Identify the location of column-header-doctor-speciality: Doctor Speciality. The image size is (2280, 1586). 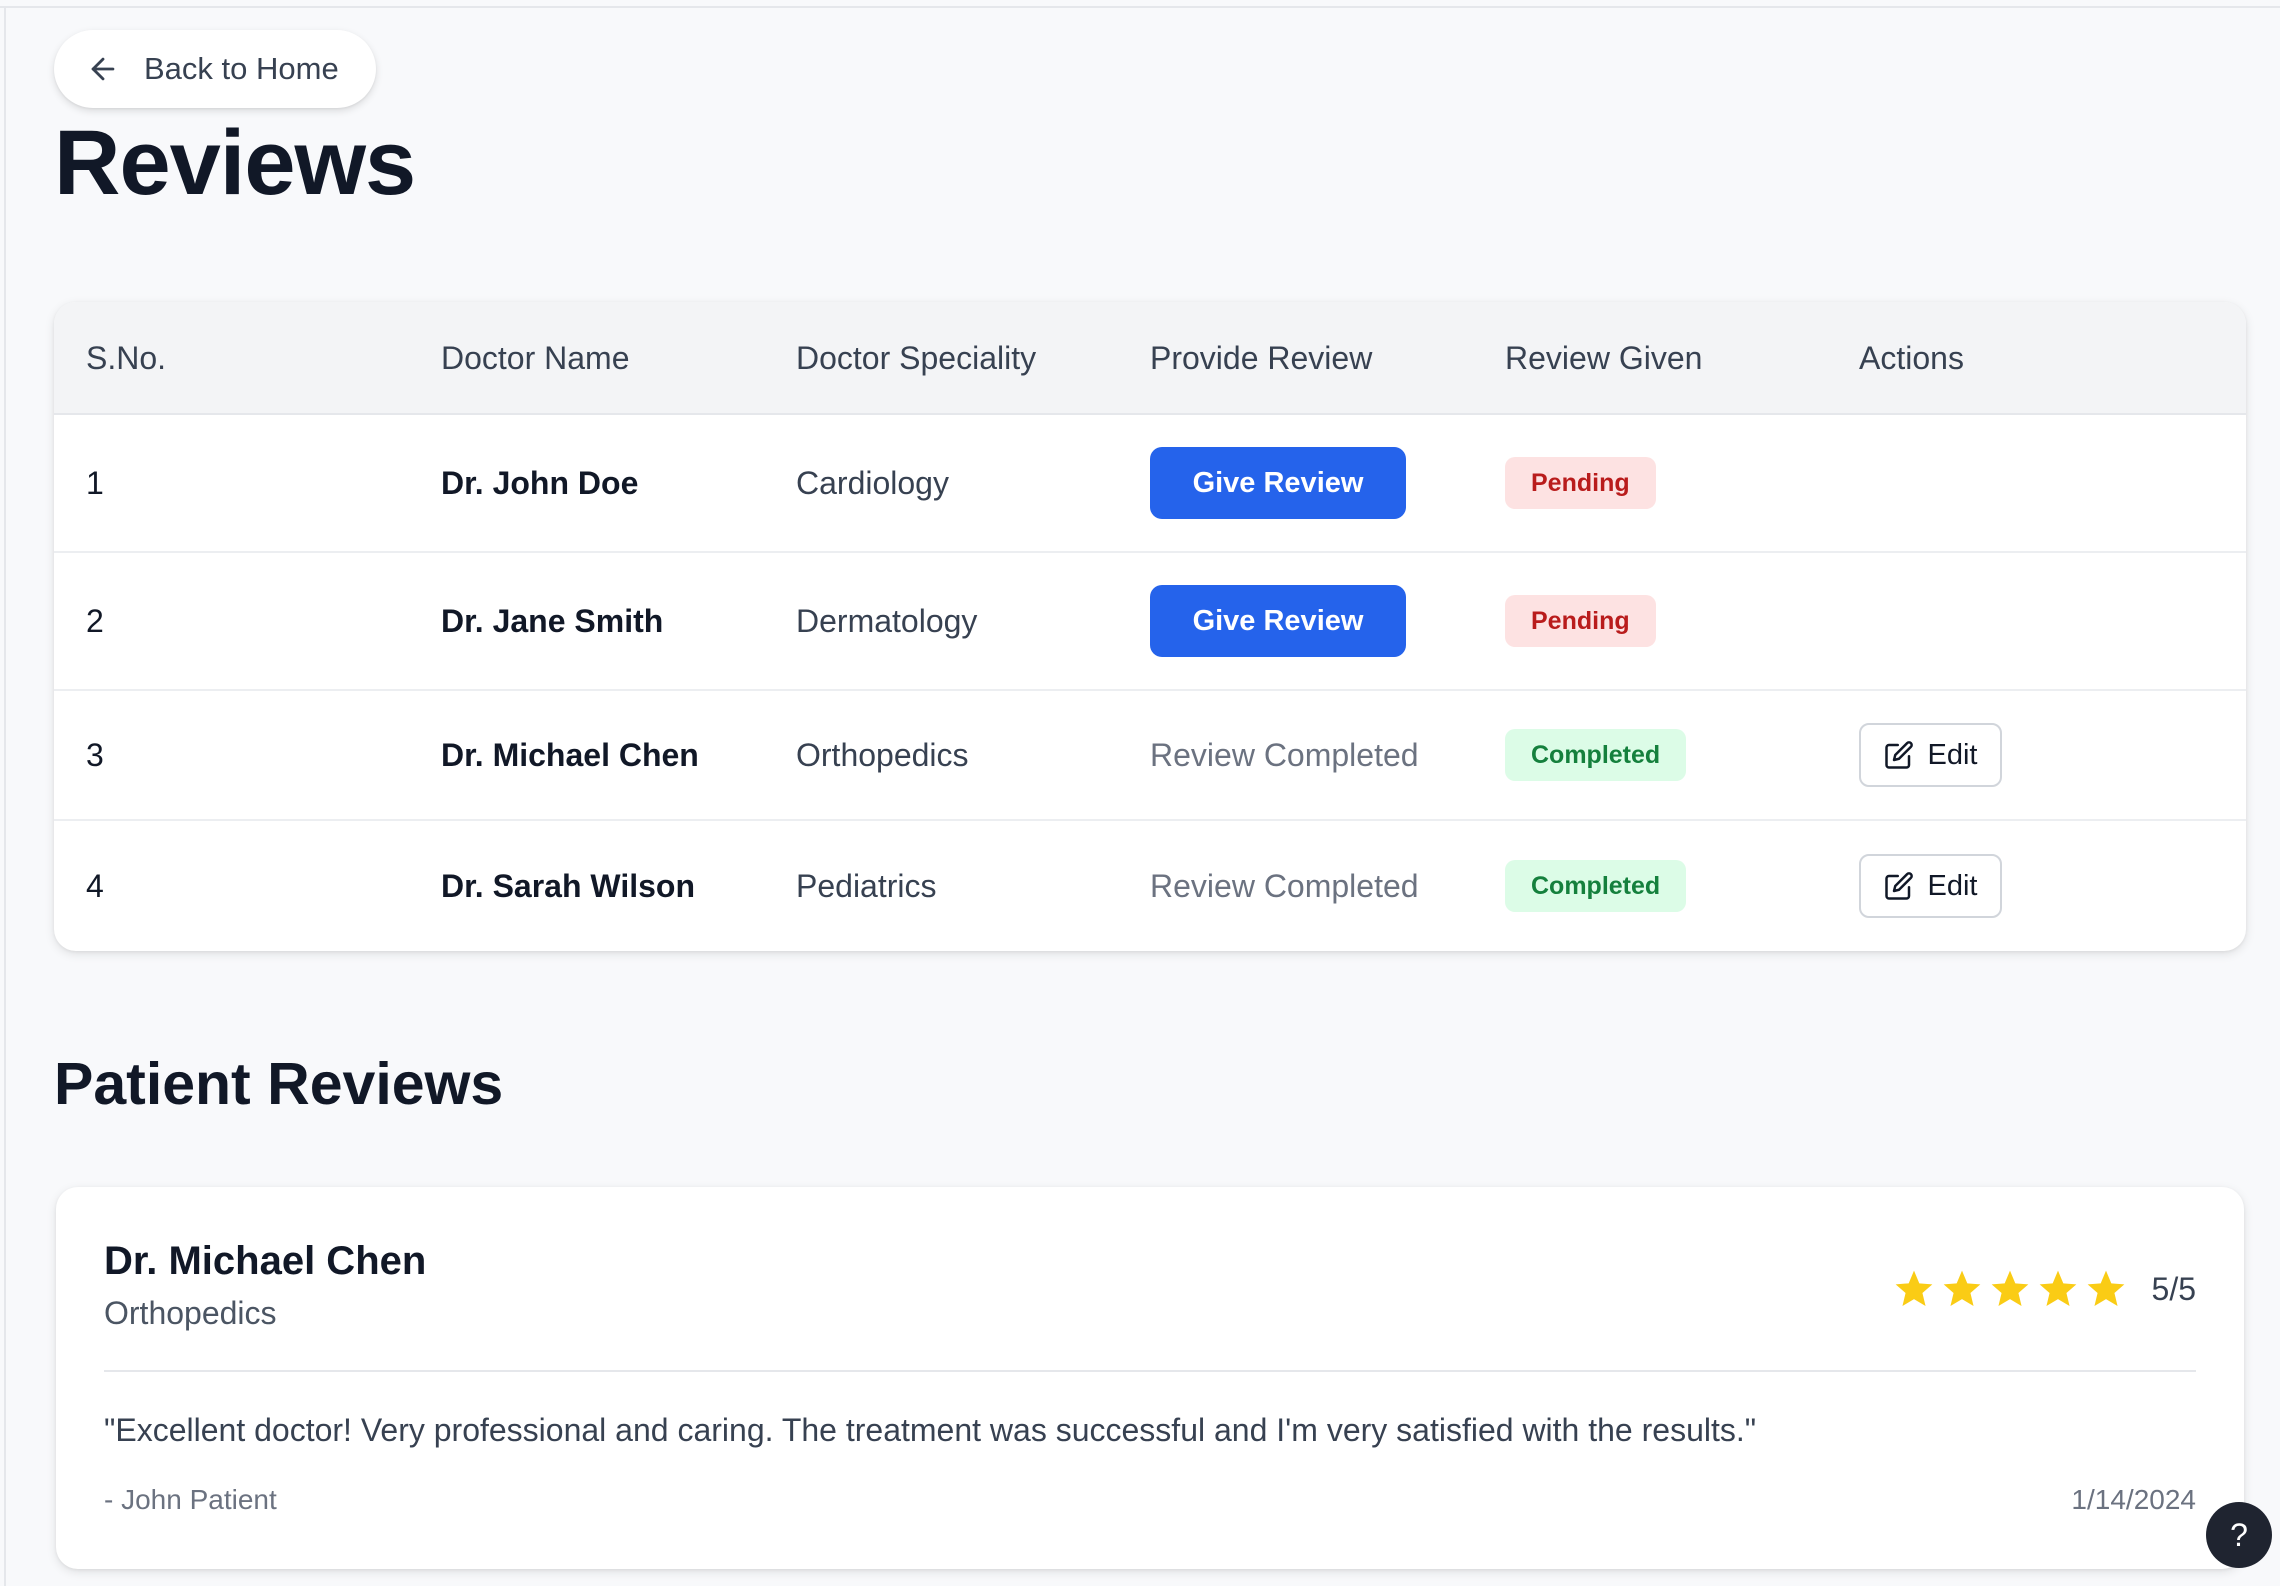
(916, 358).